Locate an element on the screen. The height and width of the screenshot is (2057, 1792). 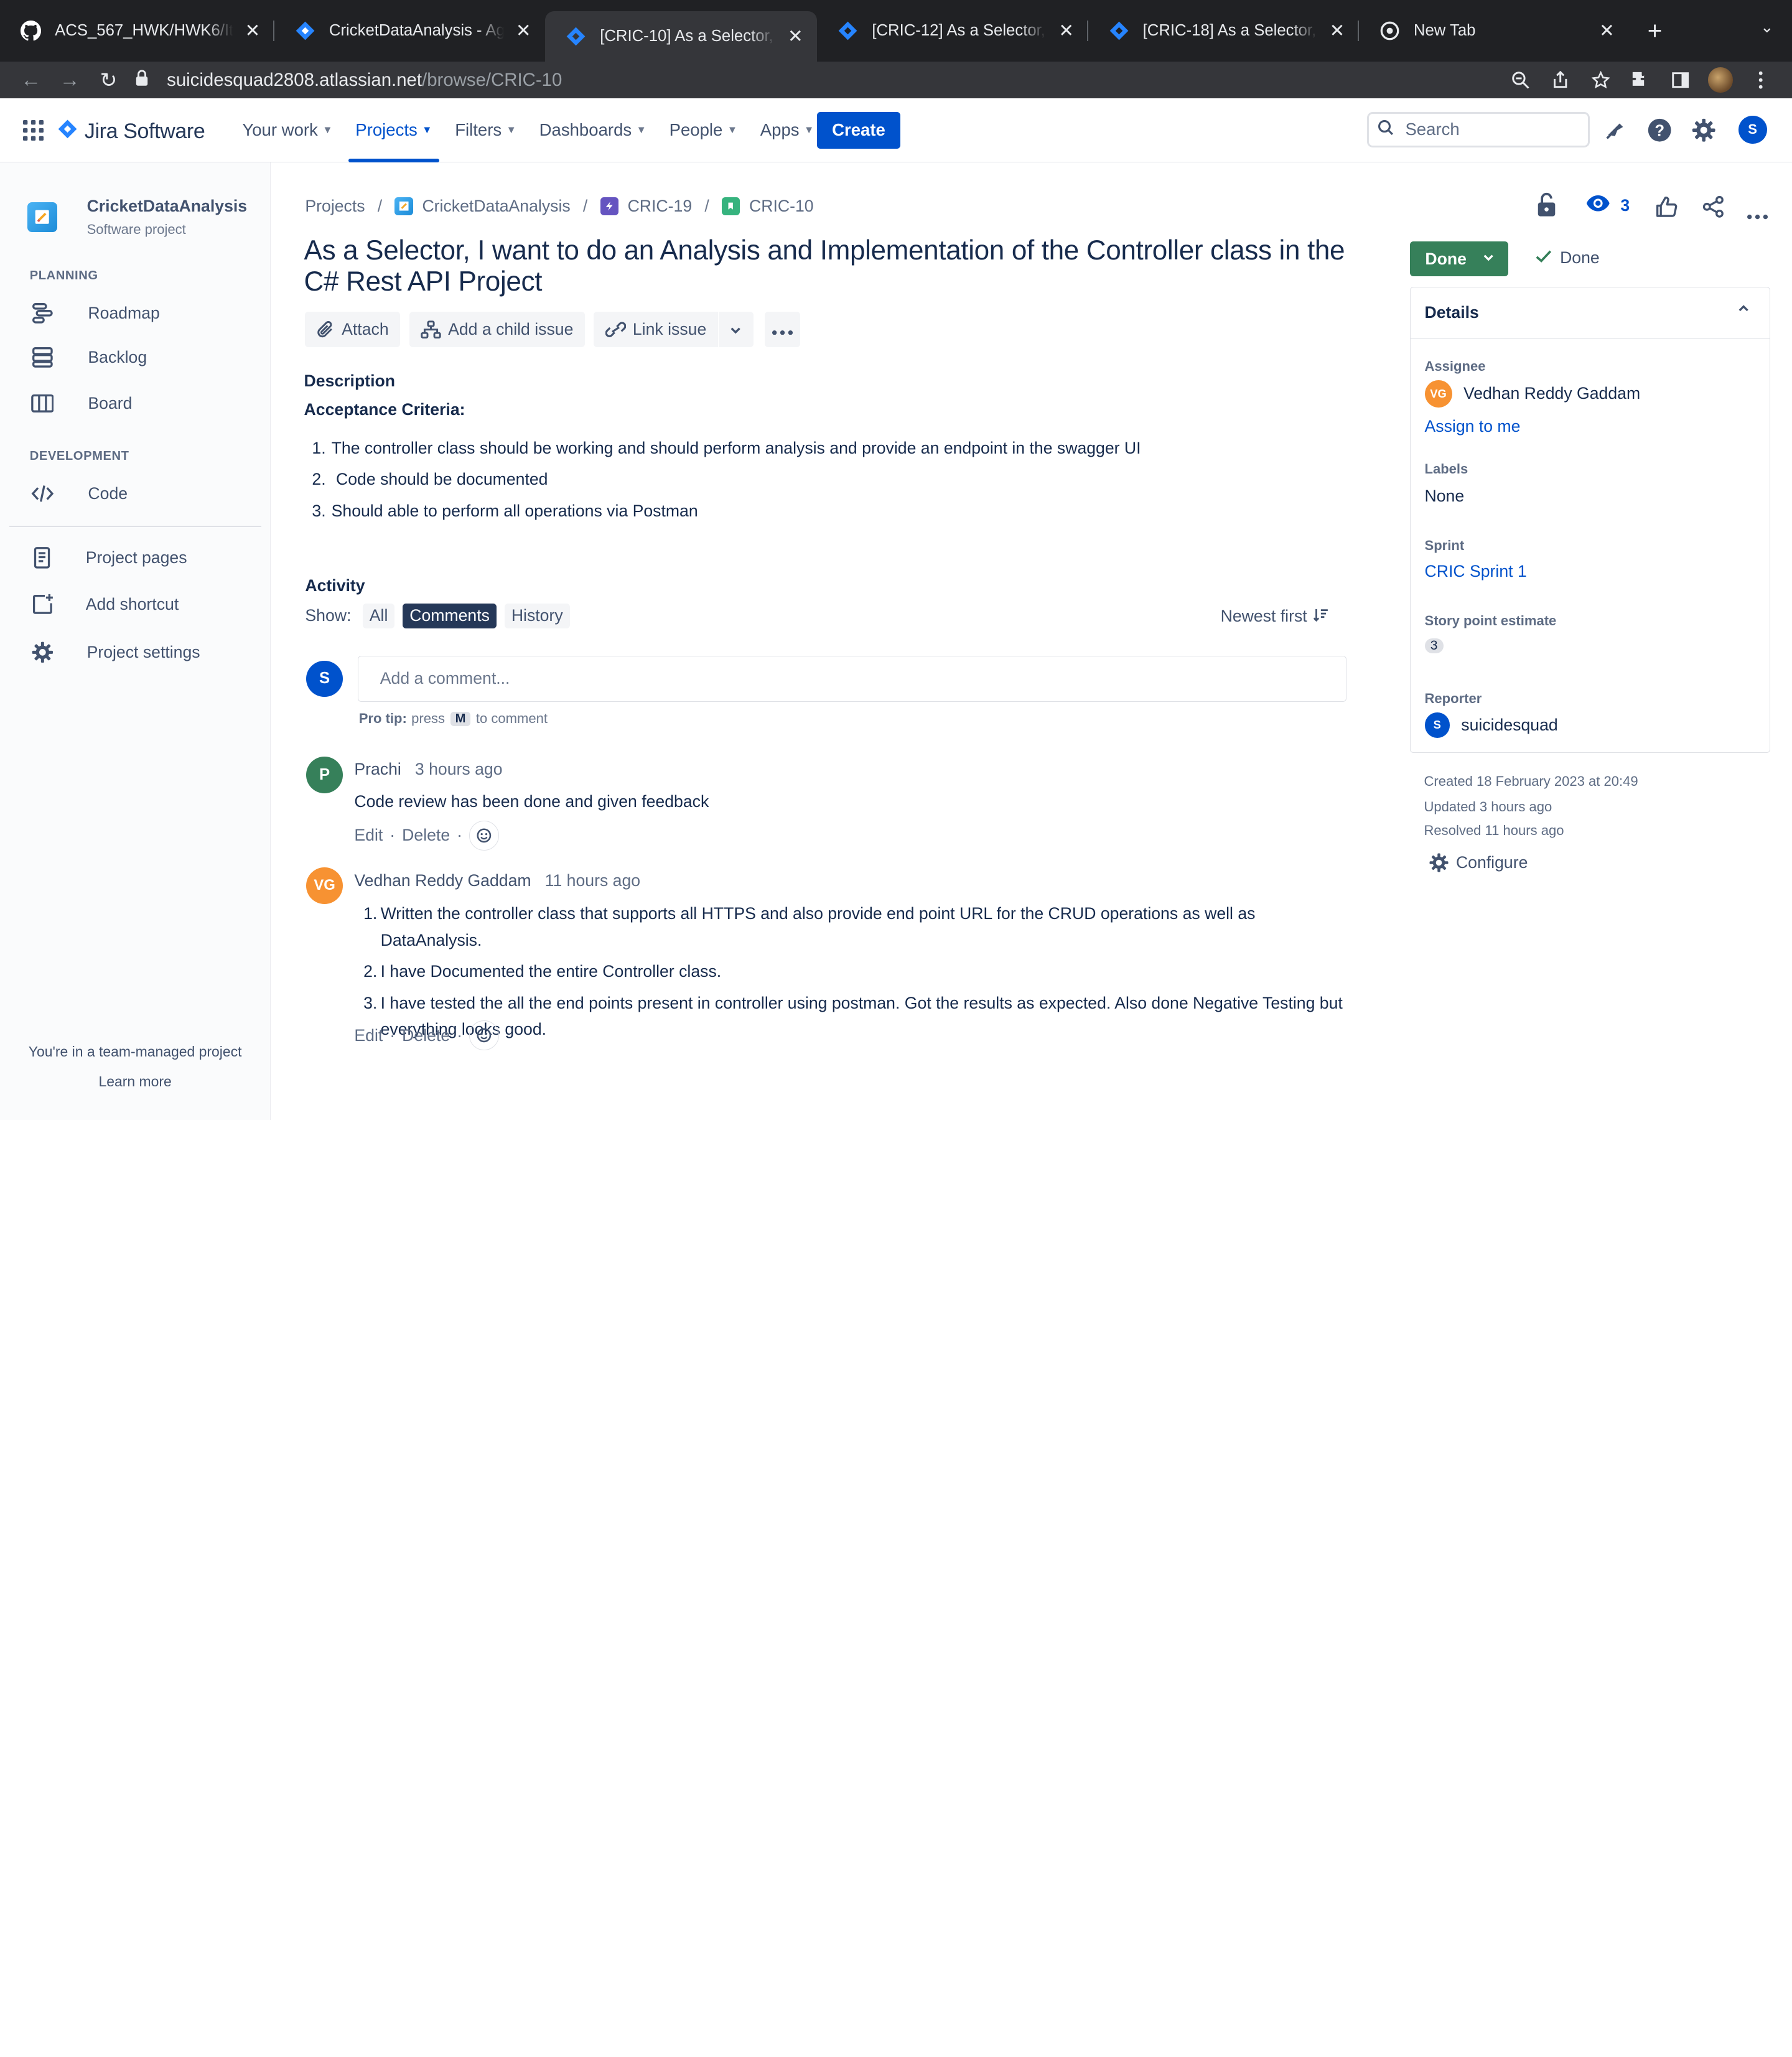
add-child-issue-button: Add a child issue is located at coordinates (497, 330).